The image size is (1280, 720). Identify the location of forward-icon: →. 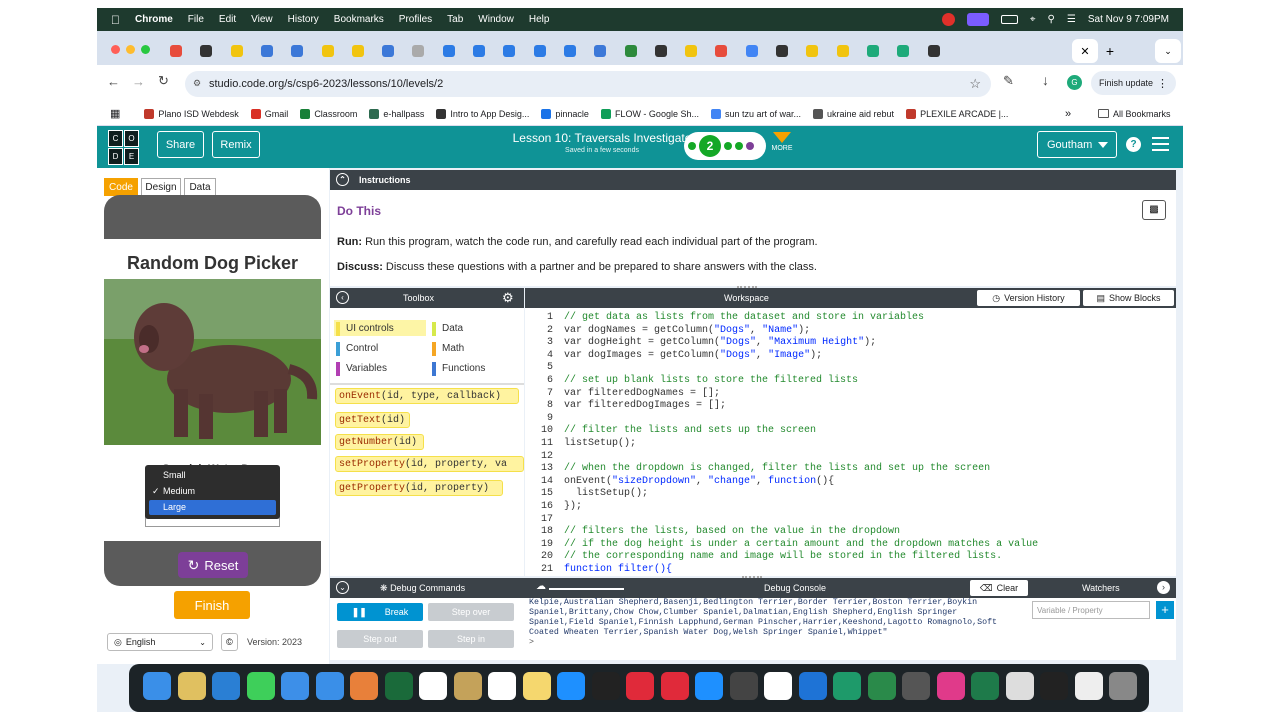
(138, 81).